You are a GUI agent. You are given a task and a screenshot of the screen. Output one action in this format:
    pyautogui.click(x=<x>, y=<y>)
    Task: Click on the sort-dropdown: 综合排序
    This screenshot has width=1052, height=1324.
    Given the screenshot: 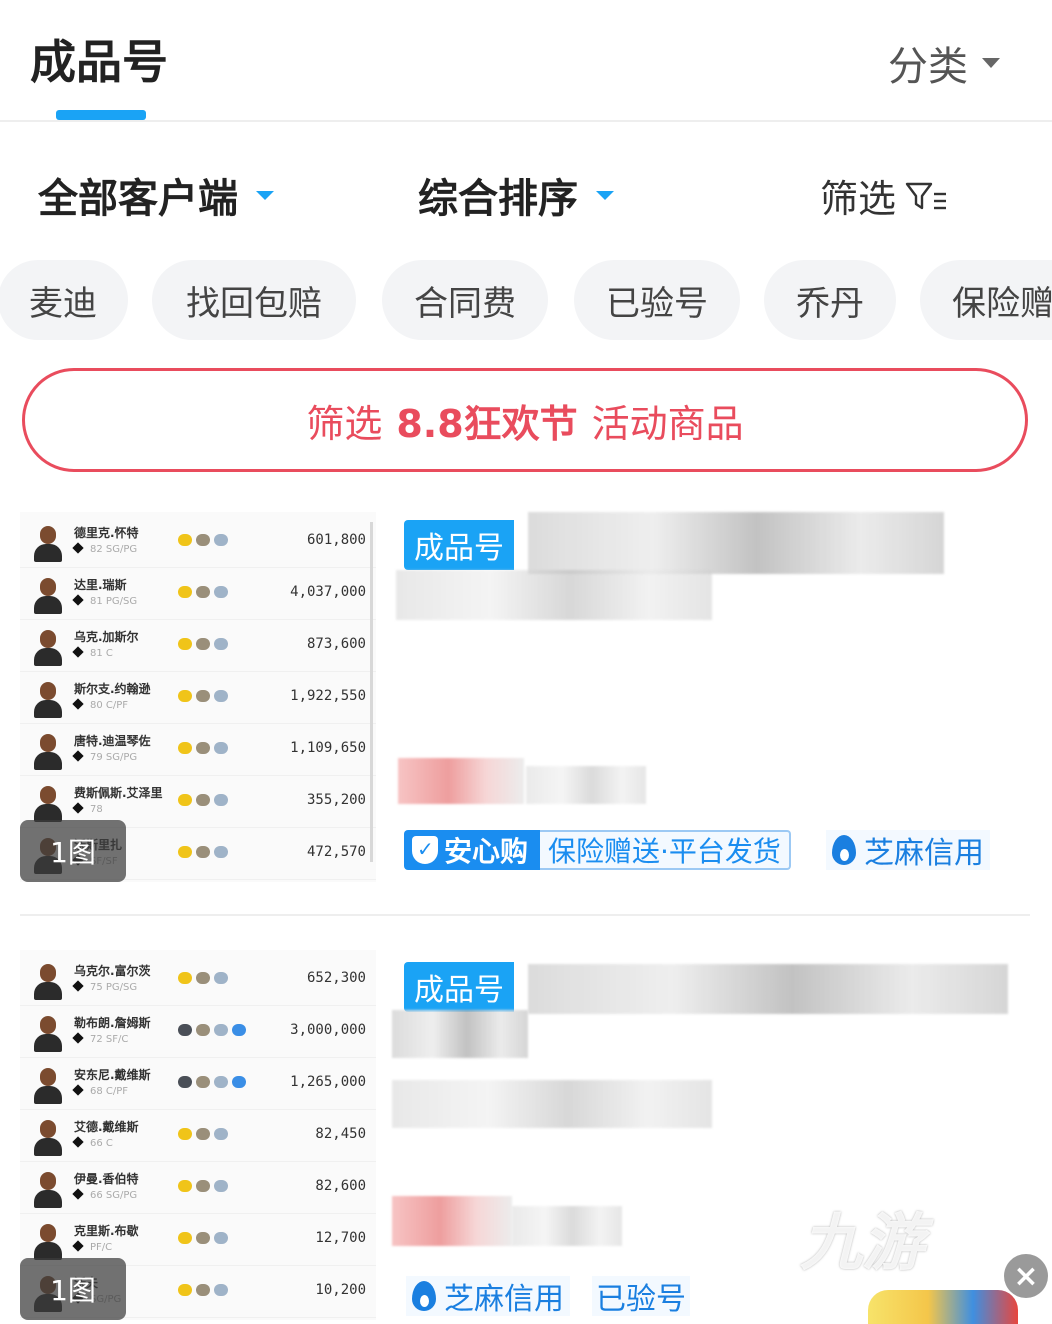 What is the action you would take?
    pyautogui.click(x=516, y=195)
    